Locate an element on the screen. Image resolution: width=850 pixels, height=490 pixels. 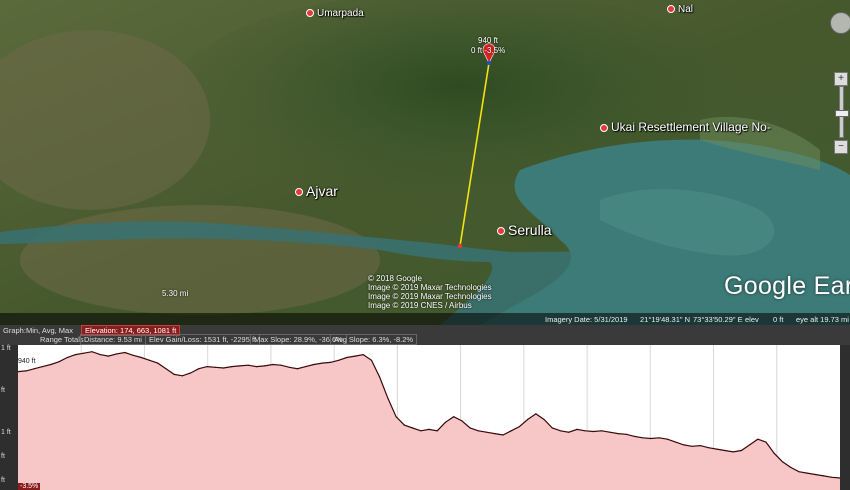
place-label: Ajvar is located at coordinates (316, 191).